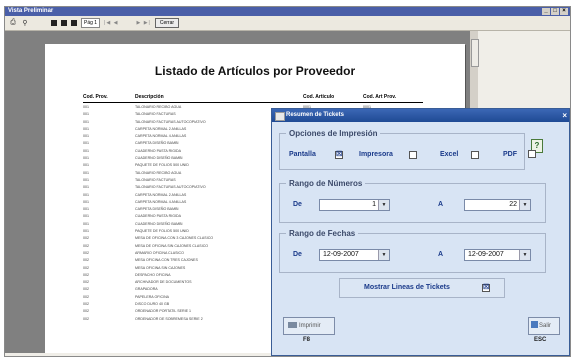  I want to click on maximize-button: □, so click(555, 11).